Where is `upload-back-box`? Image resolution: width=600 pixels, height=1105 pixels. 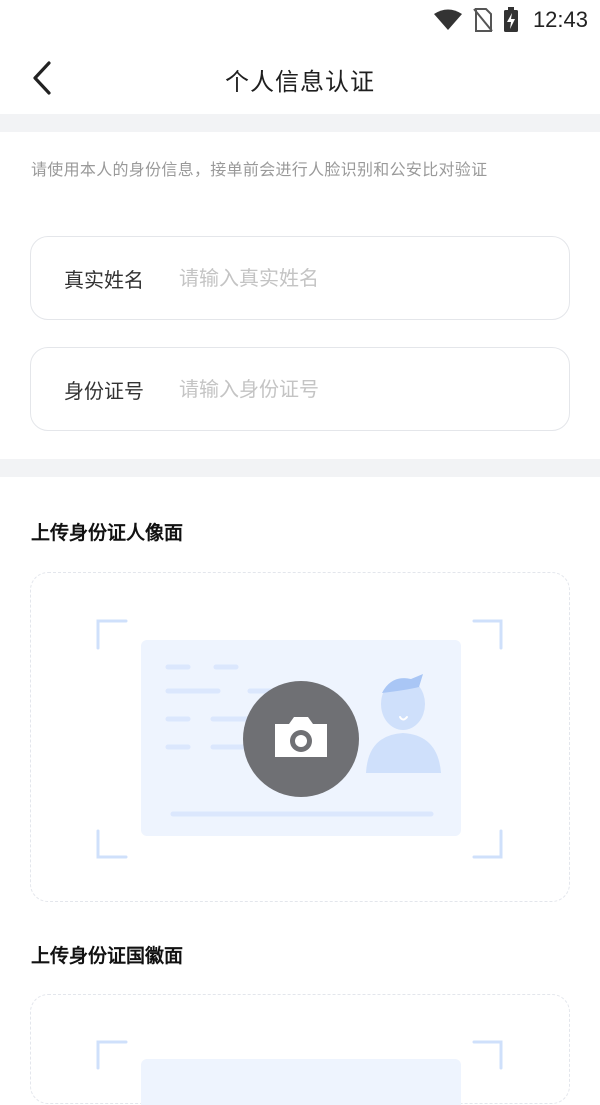 upload-back-box is located at coordinates (300, 1049).